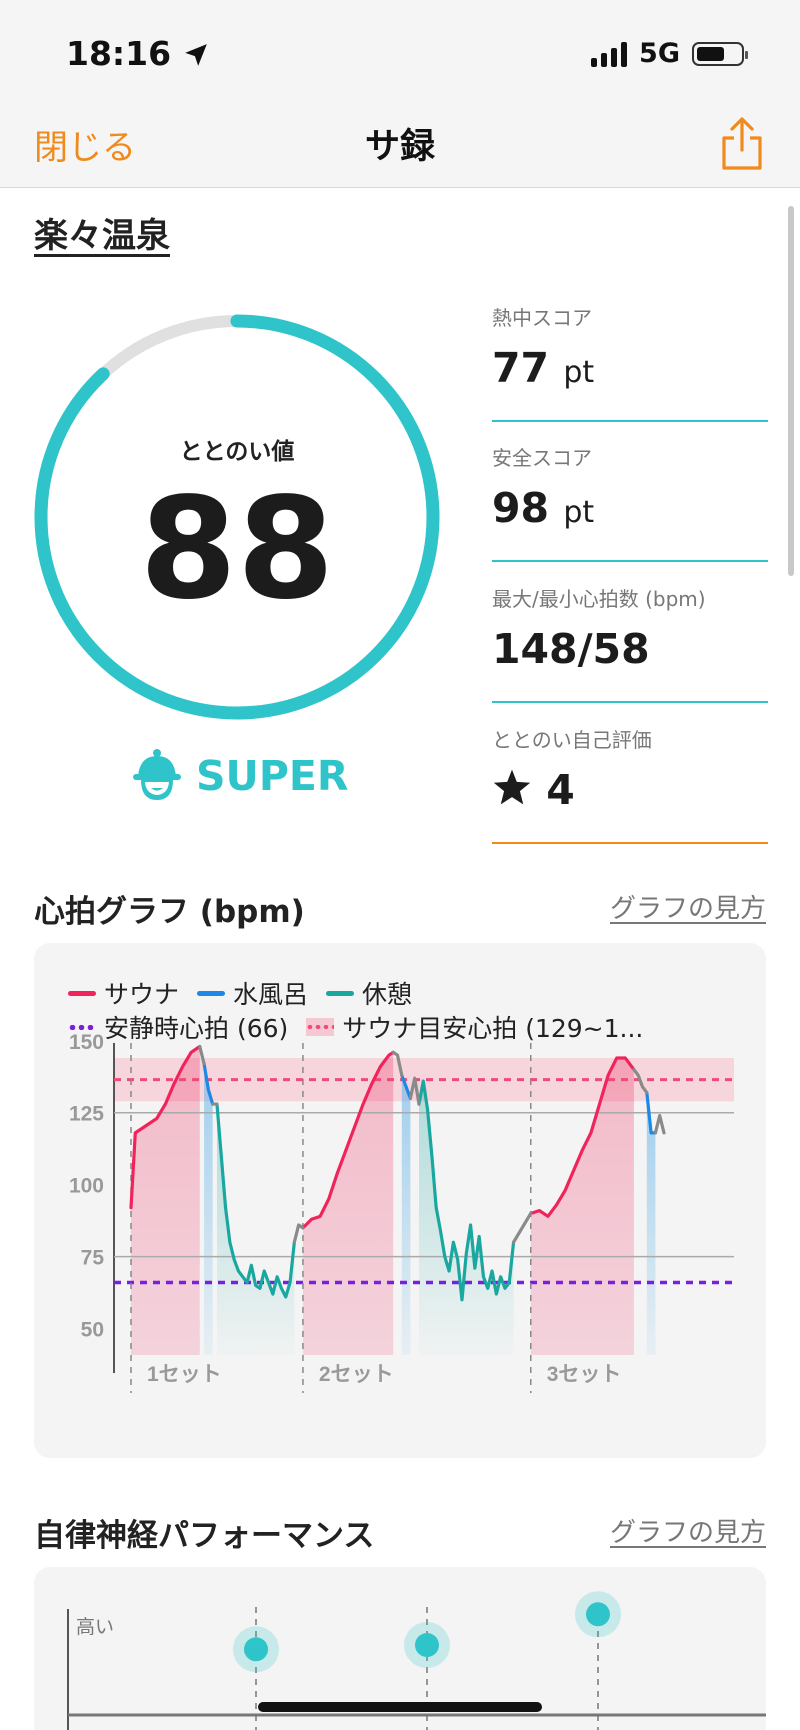 This screenshot has height=1730, width=800. What do you see at coordinates (195, 55) in the screenshot?
I see `location-arrow-icon` at bounding box center [195, 55].